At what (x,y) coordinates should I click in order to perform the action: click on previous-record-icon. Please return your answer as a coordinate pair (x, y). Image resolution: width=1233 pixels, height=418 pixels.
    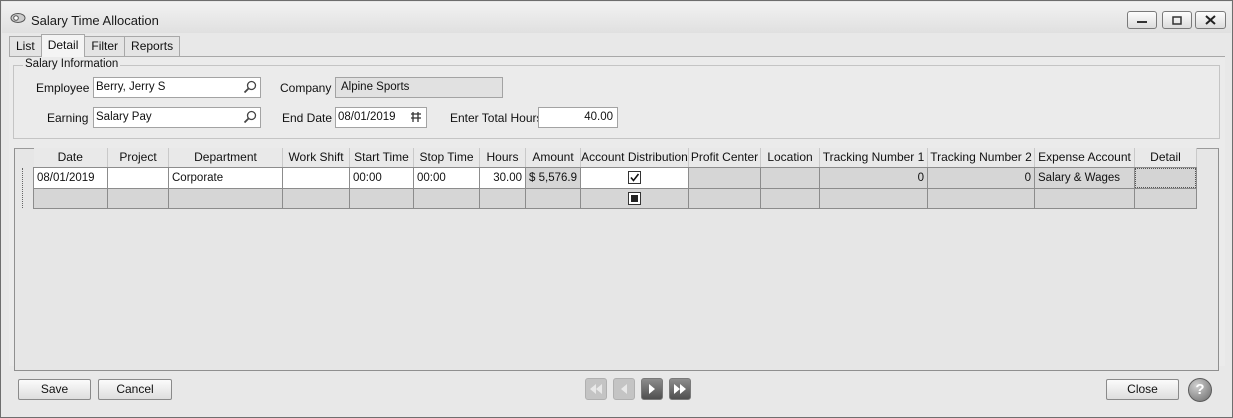
    Looking at the image, I should click on (624, 389).